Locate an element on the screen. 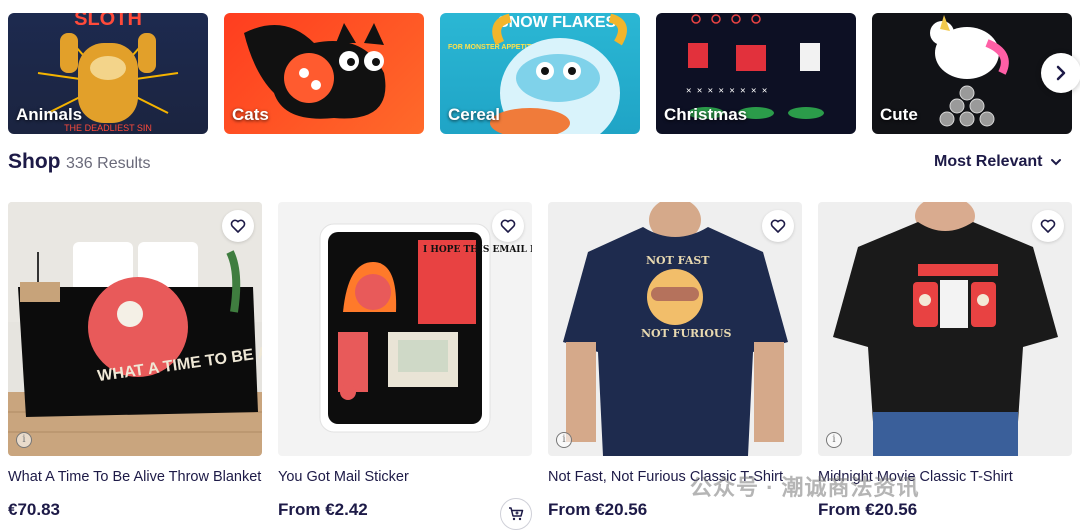 The height and width of the screenshot is (530, 1080). product-title: What A Time To Be Alive Throw Blanket is located at coordinates (135, 477).